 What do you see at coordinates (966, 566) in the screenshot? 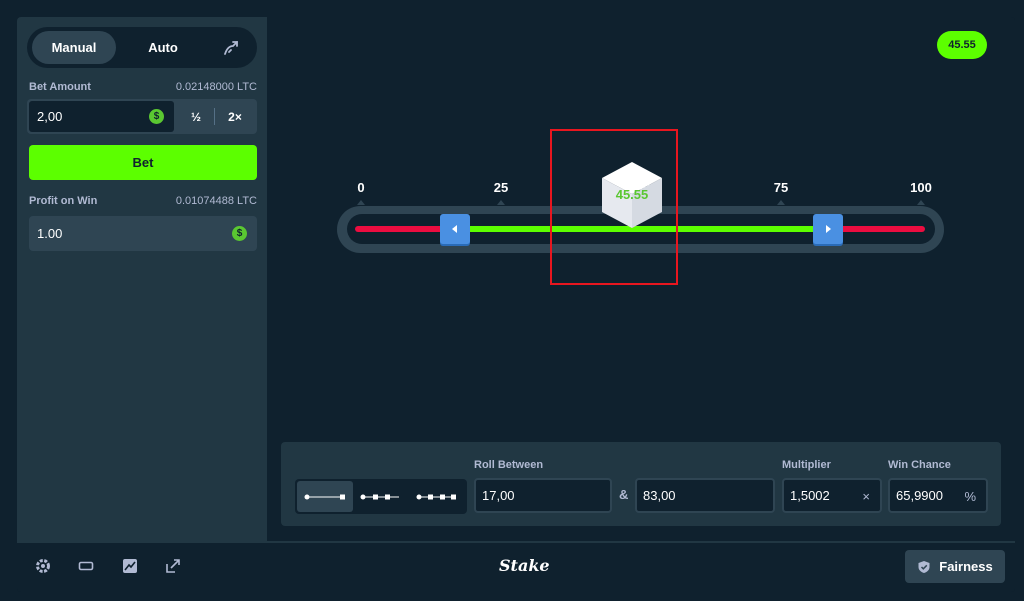
I see `fairness-label: Fairness` at bounding box center [966, 566].